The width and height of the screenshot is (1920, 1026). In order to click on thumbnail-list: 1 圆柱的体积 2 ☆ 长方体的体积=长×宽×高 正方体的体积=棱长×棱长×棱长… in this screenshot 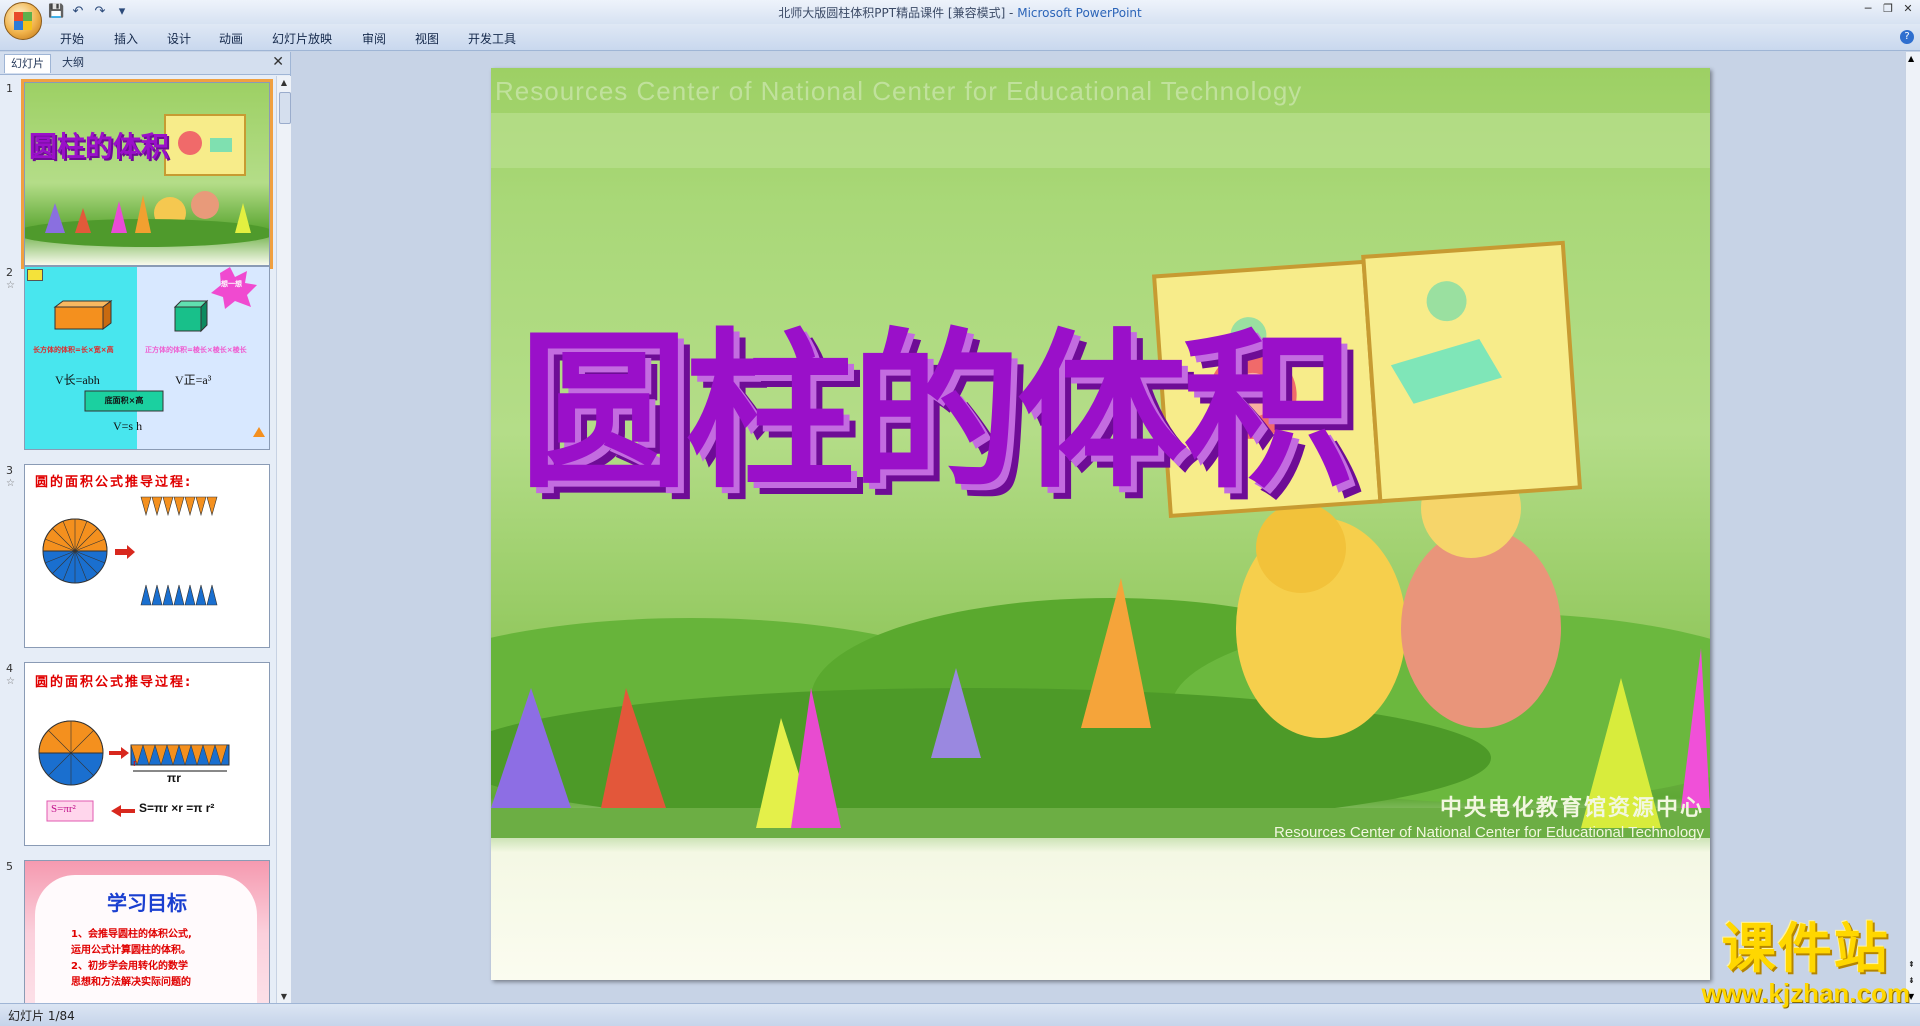, I will do `click(138, 539)`.